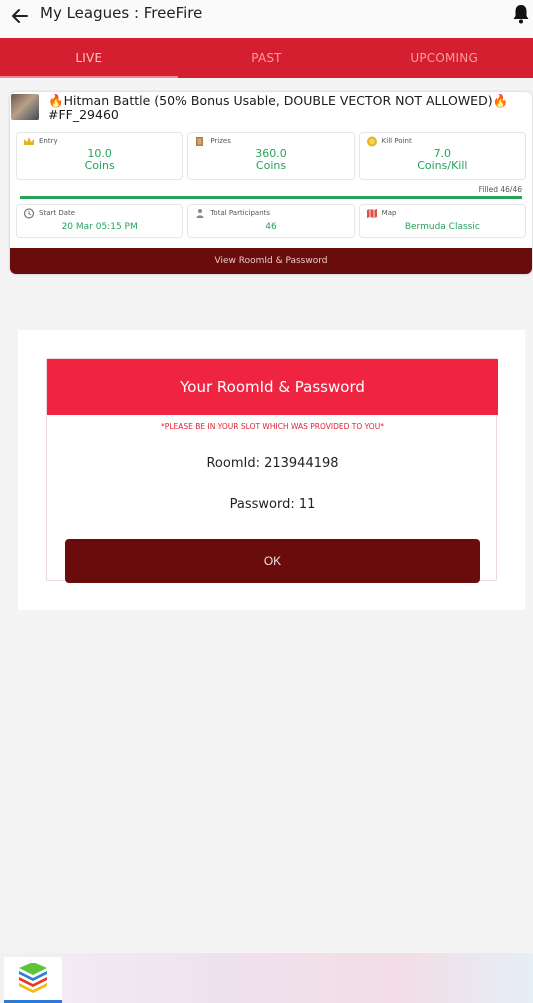 Image resolution: width=533 pixels, height=1003 pixels. What do you see at coordinates (521, 14) in the screenshot?
I see `bell-icon` at bounding box center [521, 14].